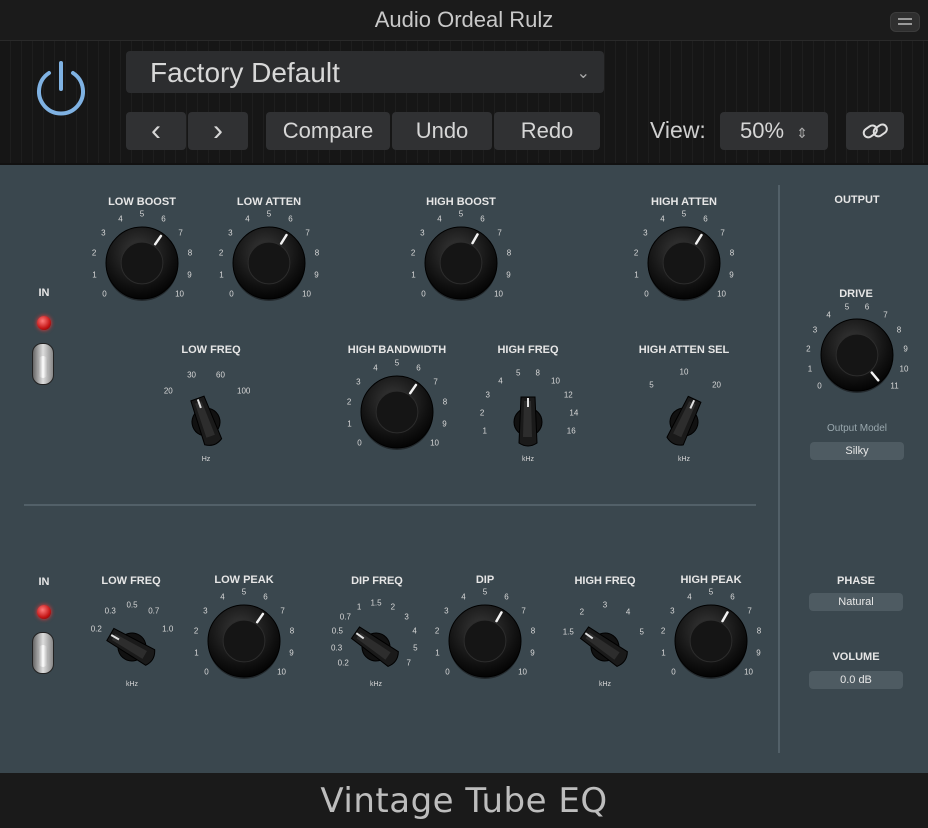  What do you see at coordinates (132, 647) in the screenshot?
I see `low-freq-bottom-switch` at bounding box center [132, 647].